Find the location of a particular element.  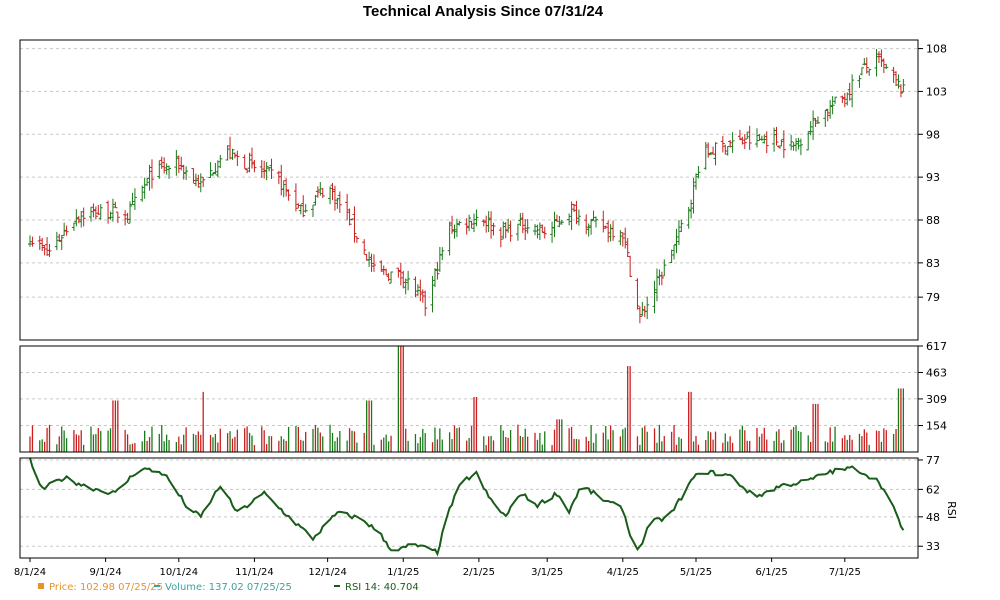

rsi-line is located at coordinates (467, 507).